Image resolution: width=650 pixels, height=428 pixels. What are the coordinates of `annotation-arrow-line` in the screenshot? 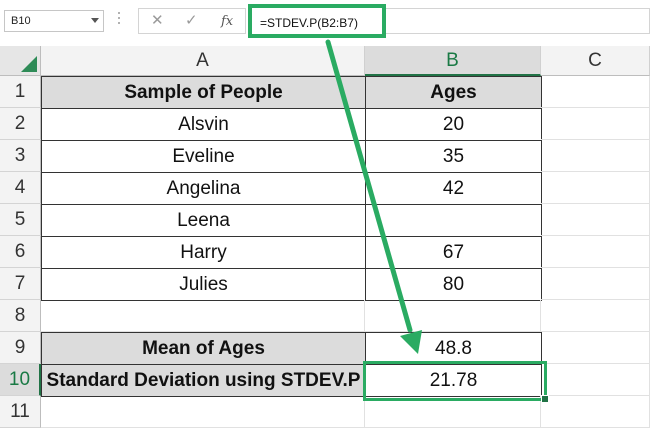 It's located at (369, 186).